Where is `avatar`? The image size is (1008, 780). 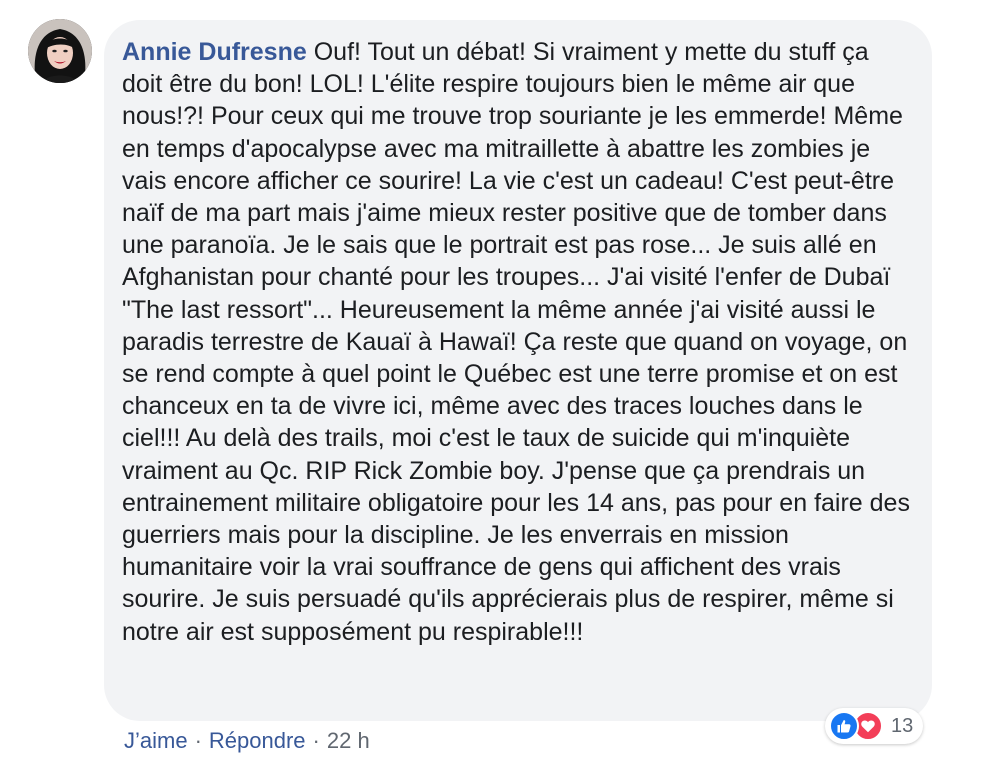
avatar is located at coordinates (60, 51).